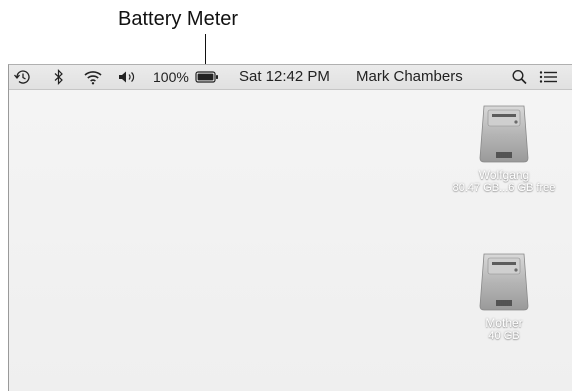  I want to click on disk-wolfgang: Wolfgang 80.47 GB...6 GB free, so click(504, 148).